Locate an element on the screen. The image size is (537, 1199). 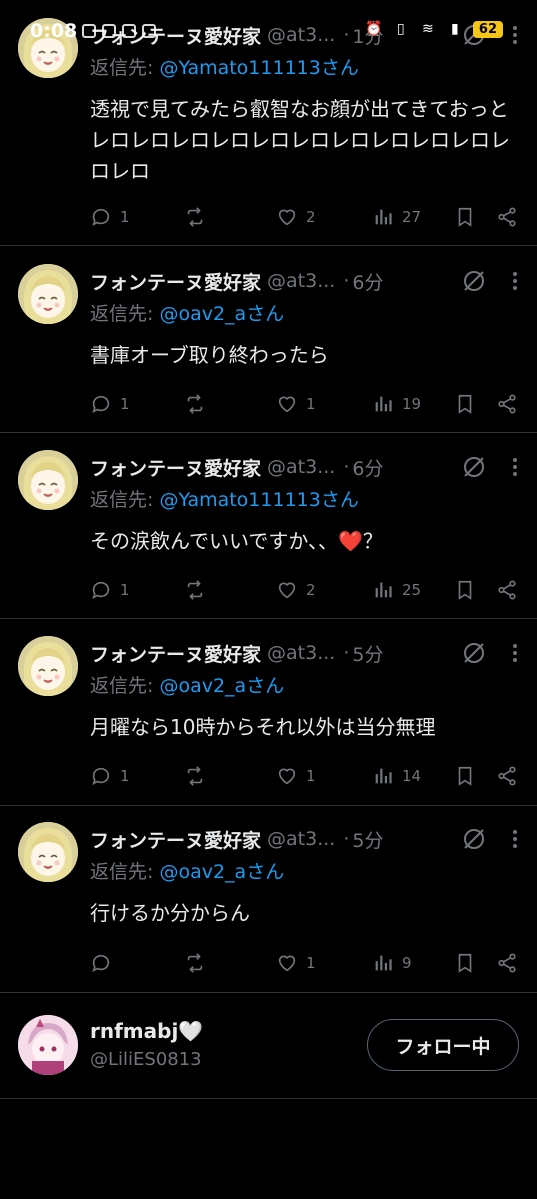
like-count: 1 is located at coordinates (311, 776).